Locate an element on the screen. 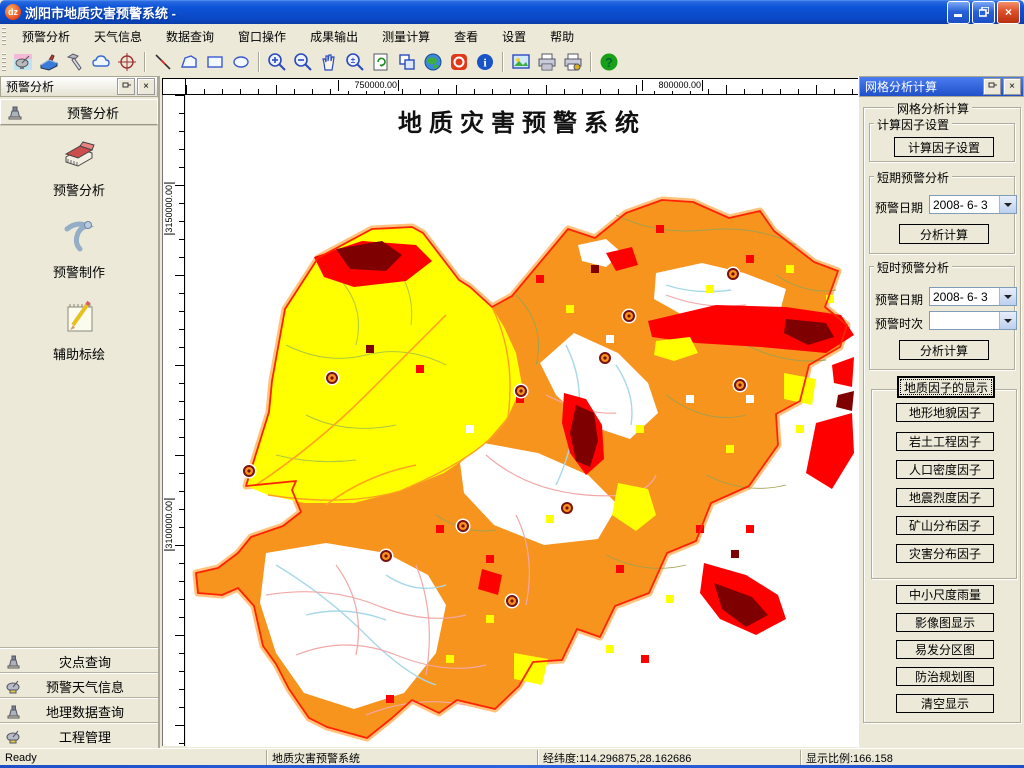 The width and height of the screenshot is (1024, 768). window-titlebar: dz 浏阳市地质灾害预警系统 - × is located at coordinates (512, 12).